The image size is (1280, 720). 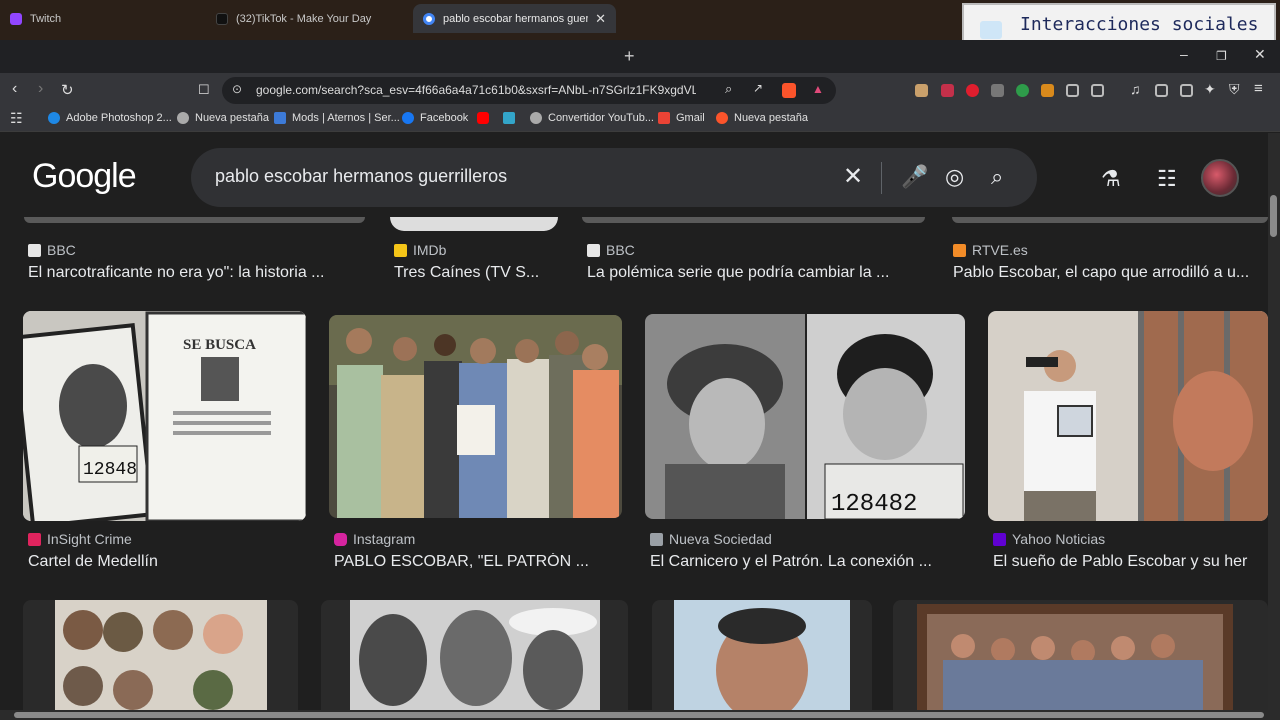 What do you see at coordinates (1186, 90) in the screenshot?
I see `wallet-icon` at bounding box center [1186, 90].